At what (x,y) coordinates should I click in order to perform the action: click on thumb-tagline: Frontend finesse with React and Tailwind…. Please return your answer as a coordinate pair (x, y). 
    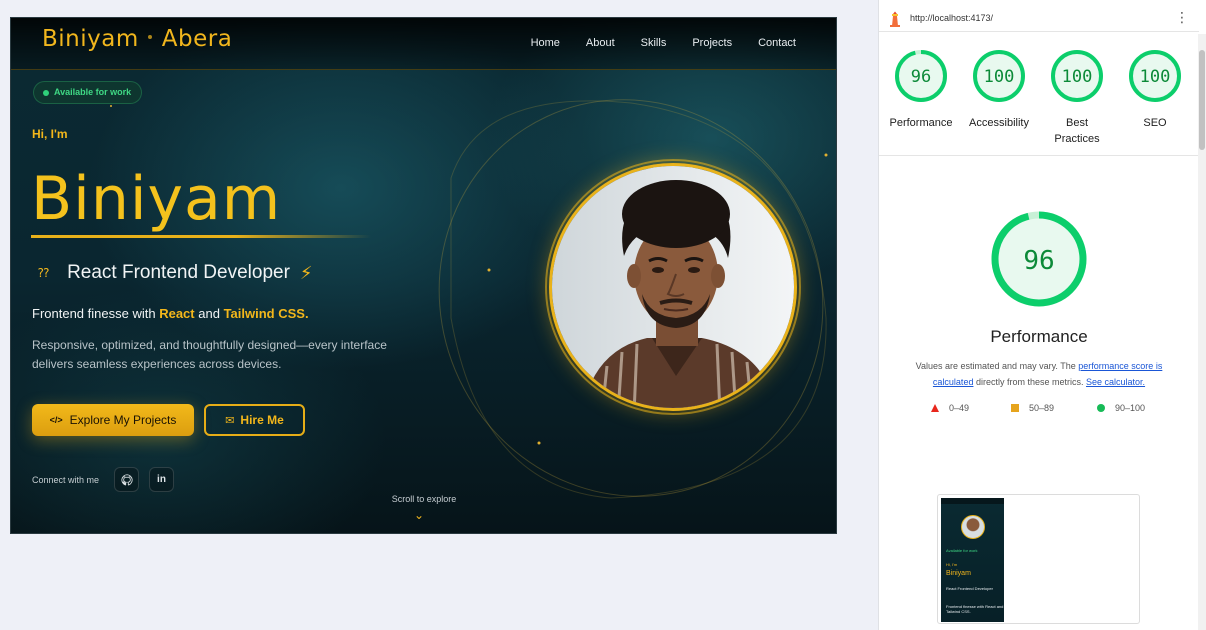
    Looking at the image, I should click on (975, 609).